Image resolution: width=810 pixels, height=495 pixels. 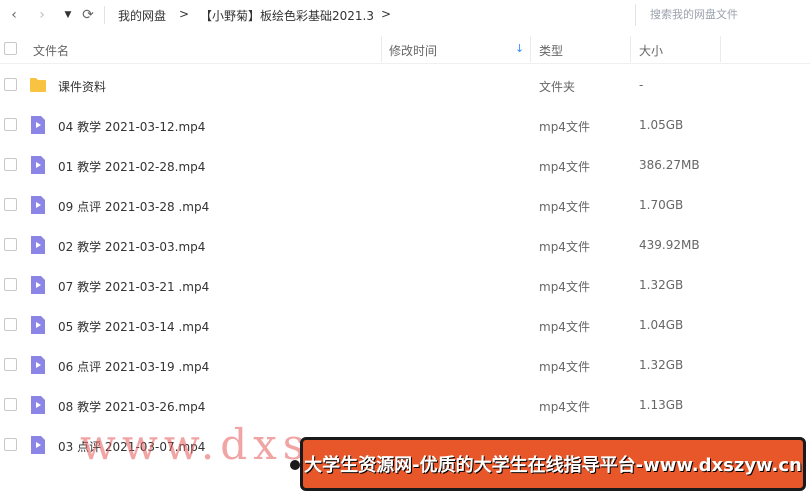 What do you see at coordinates (133, 206) in the screenshot?
I see `file-name: 09 点评 2021-03-28 .mp4` at bounding box center [133, 206].